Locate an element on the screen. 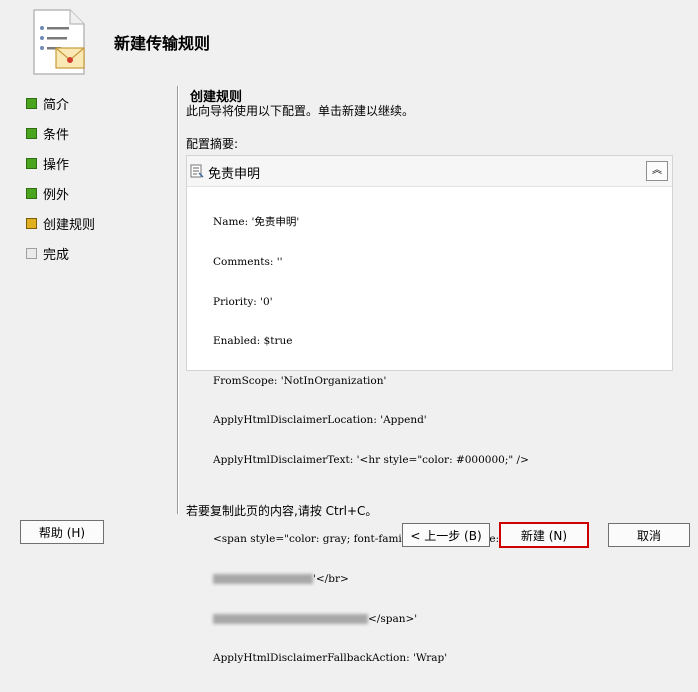 Image resolution: width=698 pixels, height=692 pixels. step-label: 操作 is located at coordinates (56, 165).